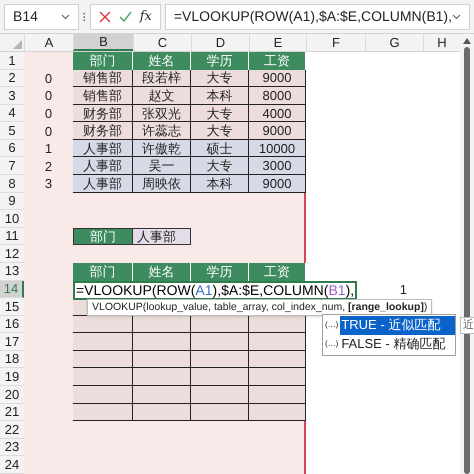  Describe the element at coordinates (270, 290) in the screenshot. I see `formula-text: ),$A:$E,COLUMN(` at that location.